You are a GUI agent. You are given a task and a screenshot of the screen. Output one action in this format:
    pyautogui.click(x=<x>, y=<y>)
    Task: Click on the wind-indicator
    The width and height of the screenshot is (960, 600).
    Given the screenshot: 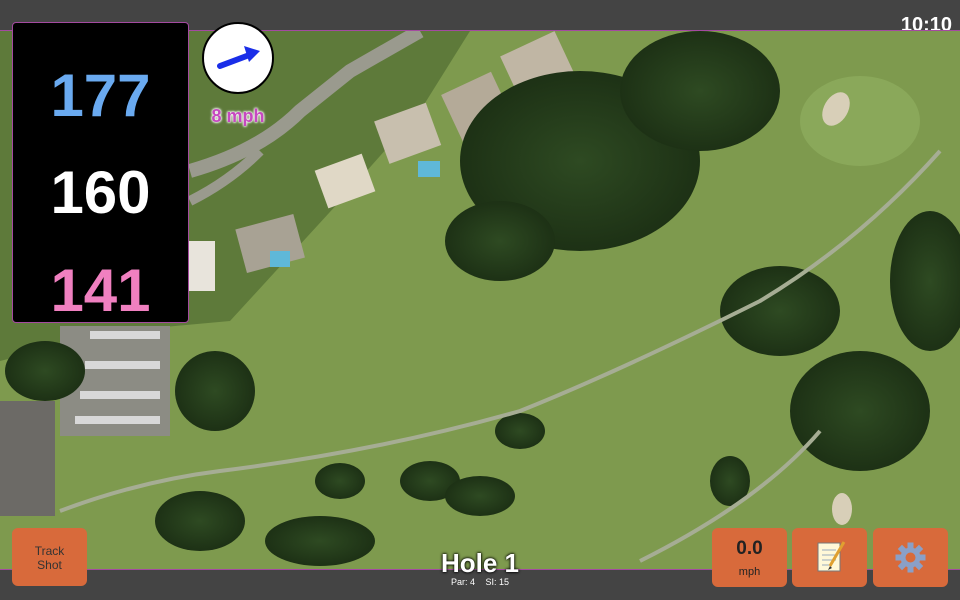 What is the action you would take?
    pyautogui.click(x=238, y=58)
    